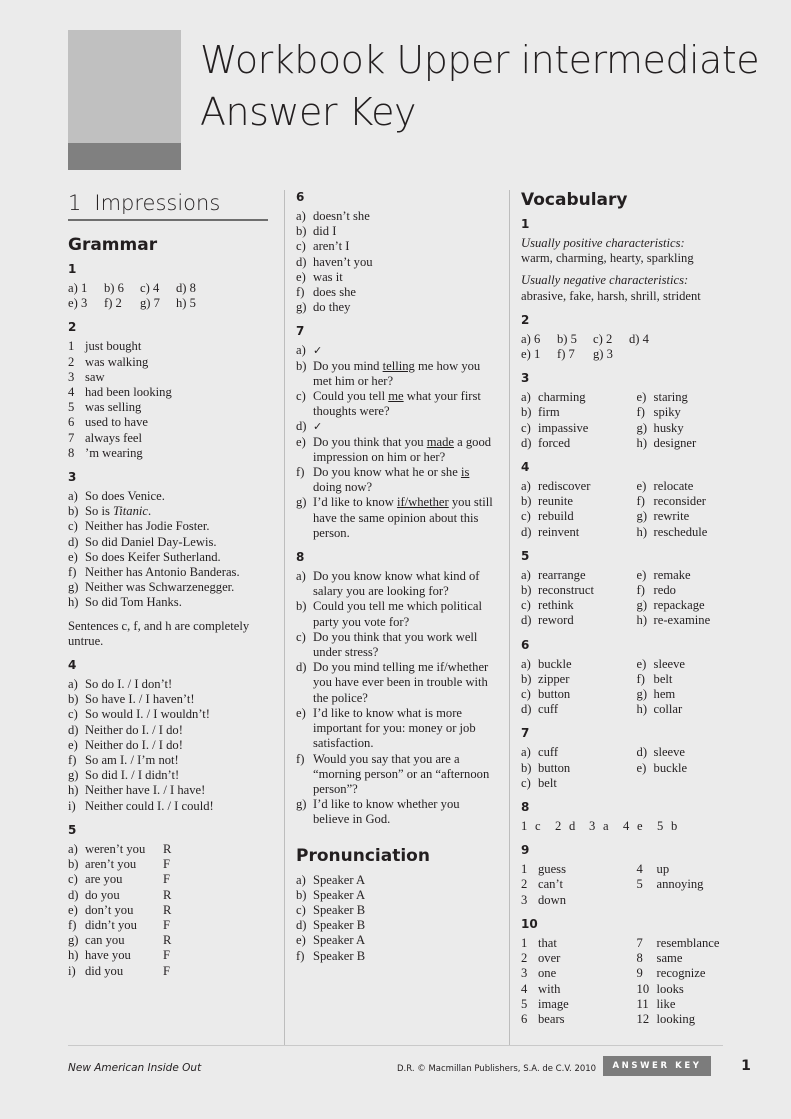  Describe the element at coordinates (131, 699) in the screenshot. I see `answer-row: b) So have I. / I haven’t!` at that location.